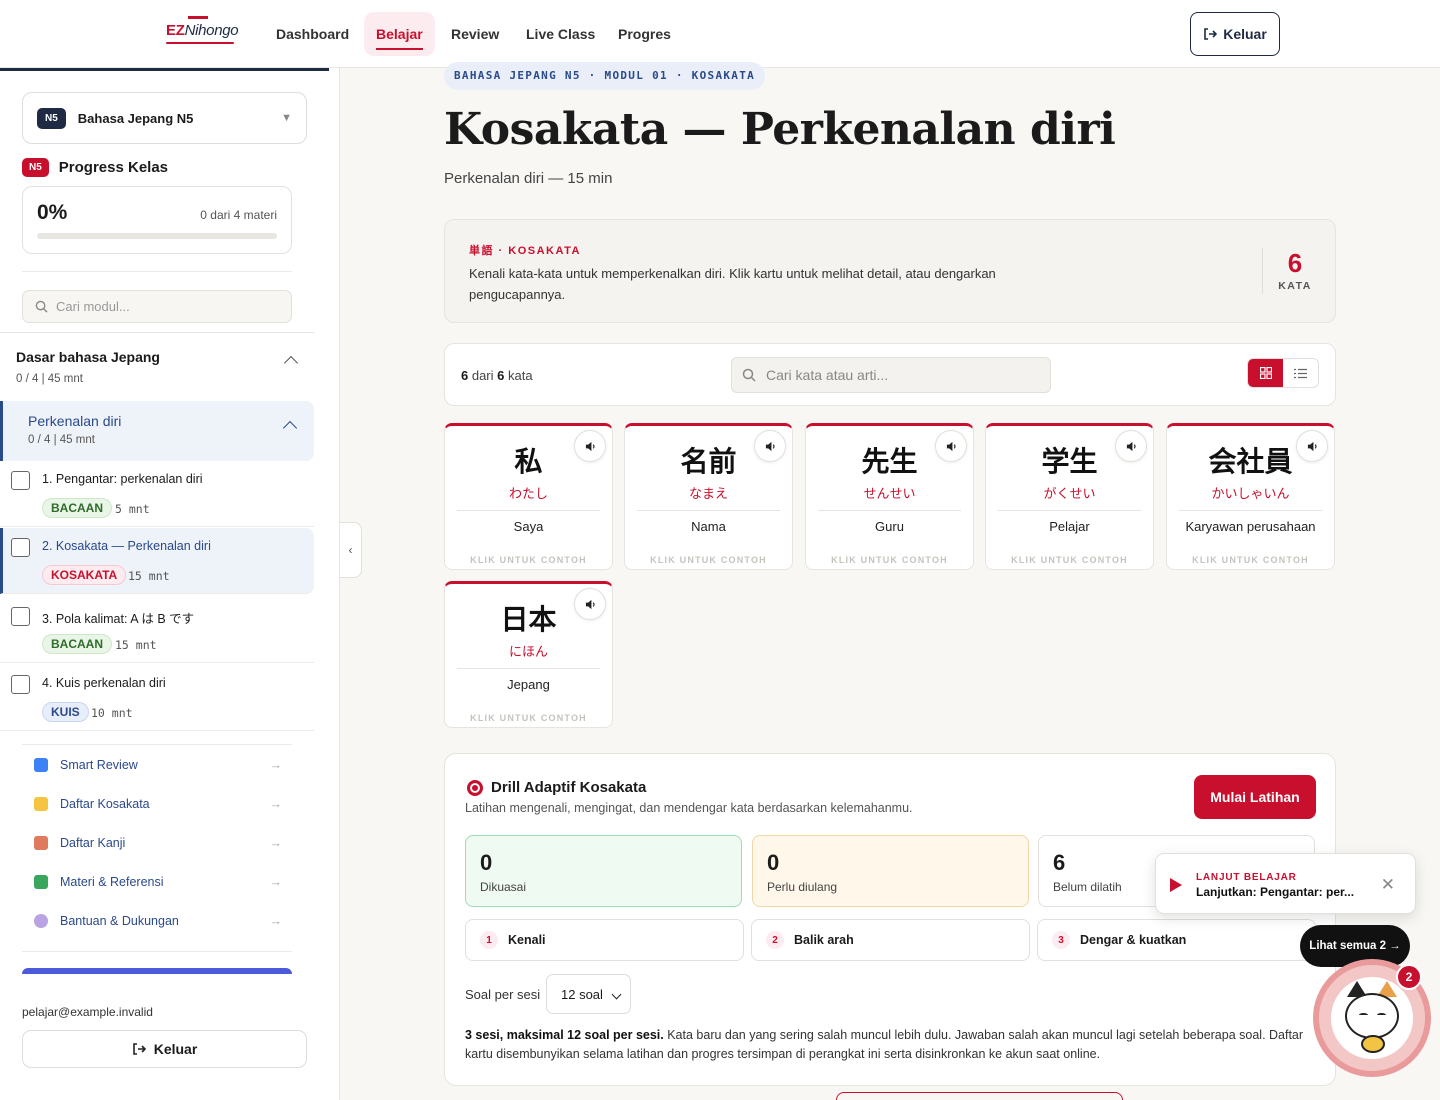 Image resolution: width=1440 pixels, height=1100 pixels. What do you see at coordinates (528, 496) in the screenshot?
I see `word-card: 私 わたし Saya KLIK UNTUK CONTOH` at bounding box center [528, 496].